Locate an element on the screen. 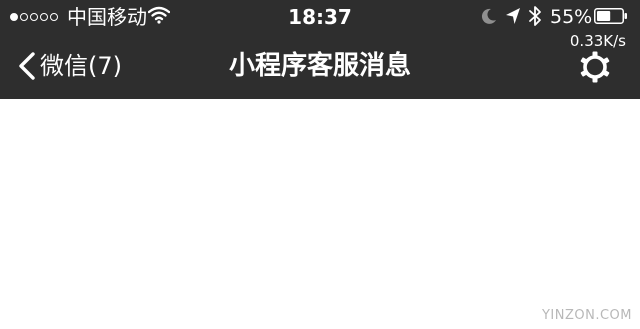 This screenshot has height=329, width=640. status-time: 18:37 is located at coordinates (320, 17).